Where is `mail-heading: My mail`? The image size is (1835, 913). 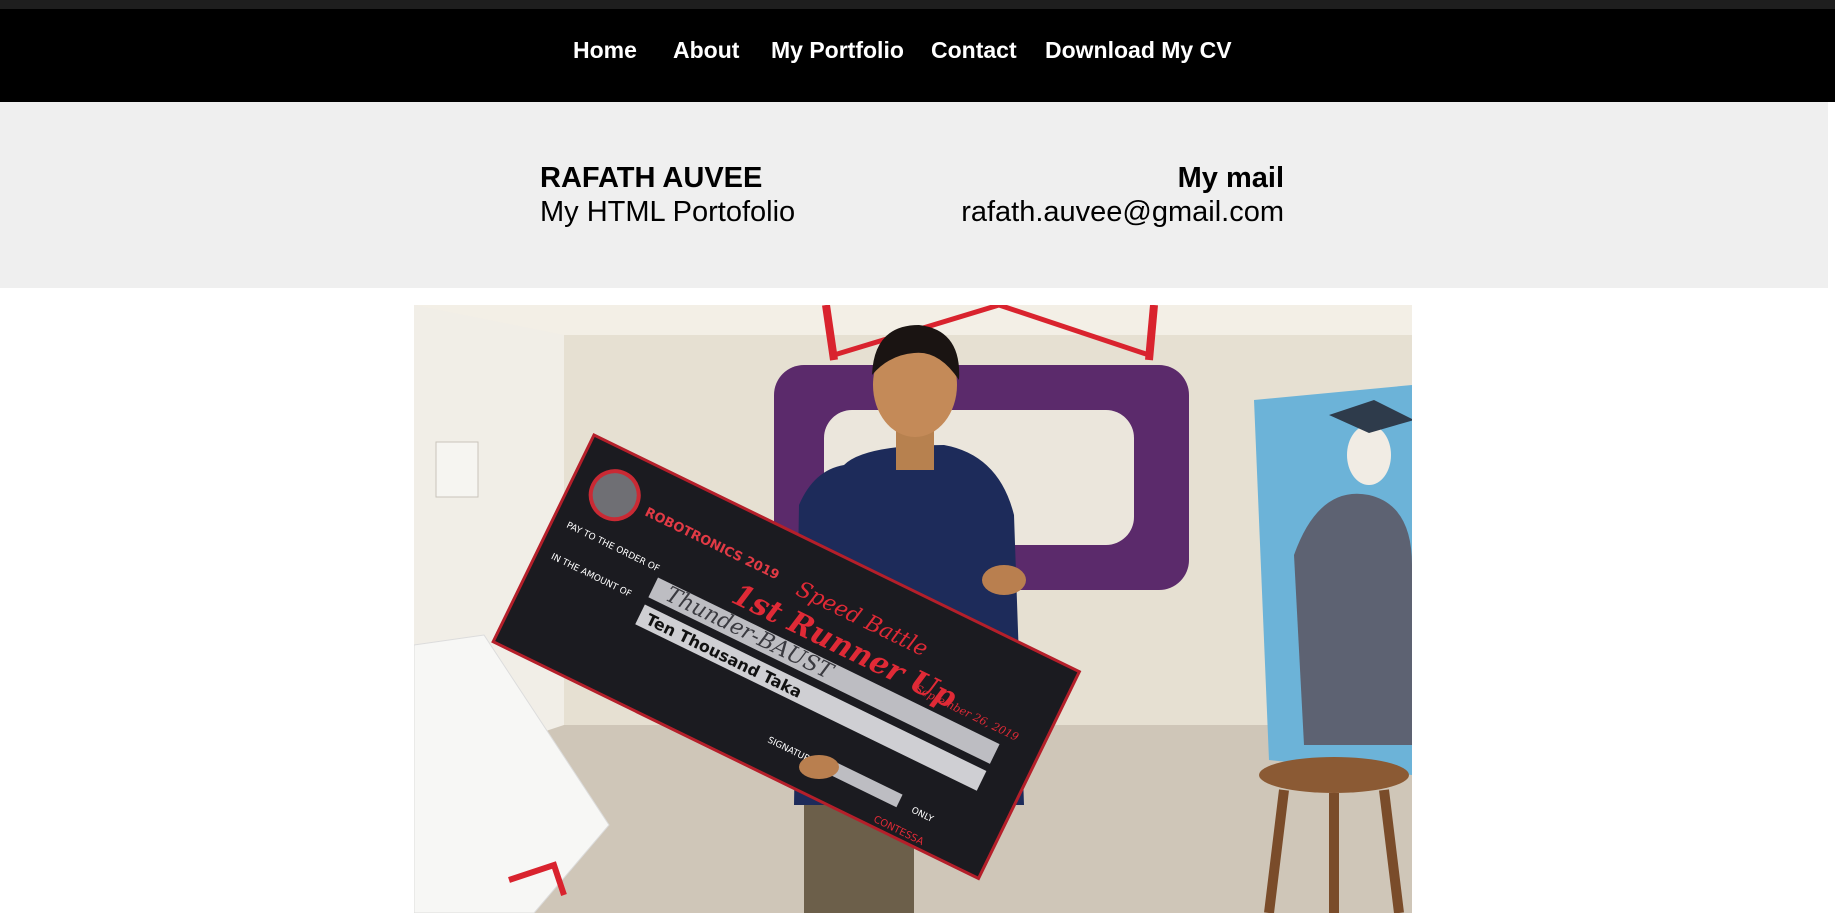
mail-heading: My mail is located at coordinates (1230, 178).